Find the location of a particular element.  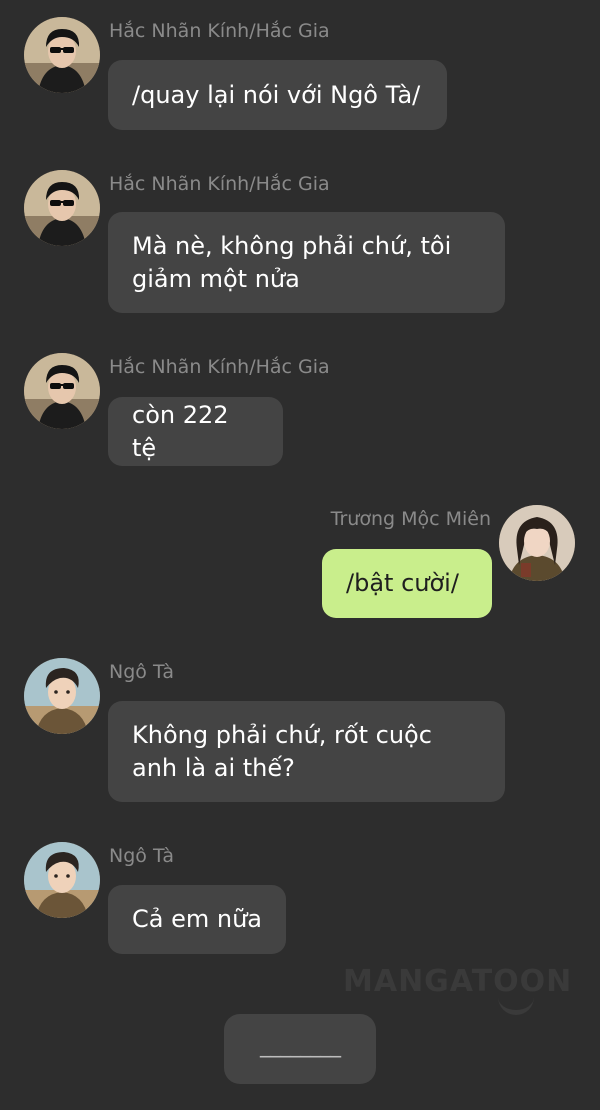

sender-name: Trương Mộc Miên is located at coordinates (410, 519).